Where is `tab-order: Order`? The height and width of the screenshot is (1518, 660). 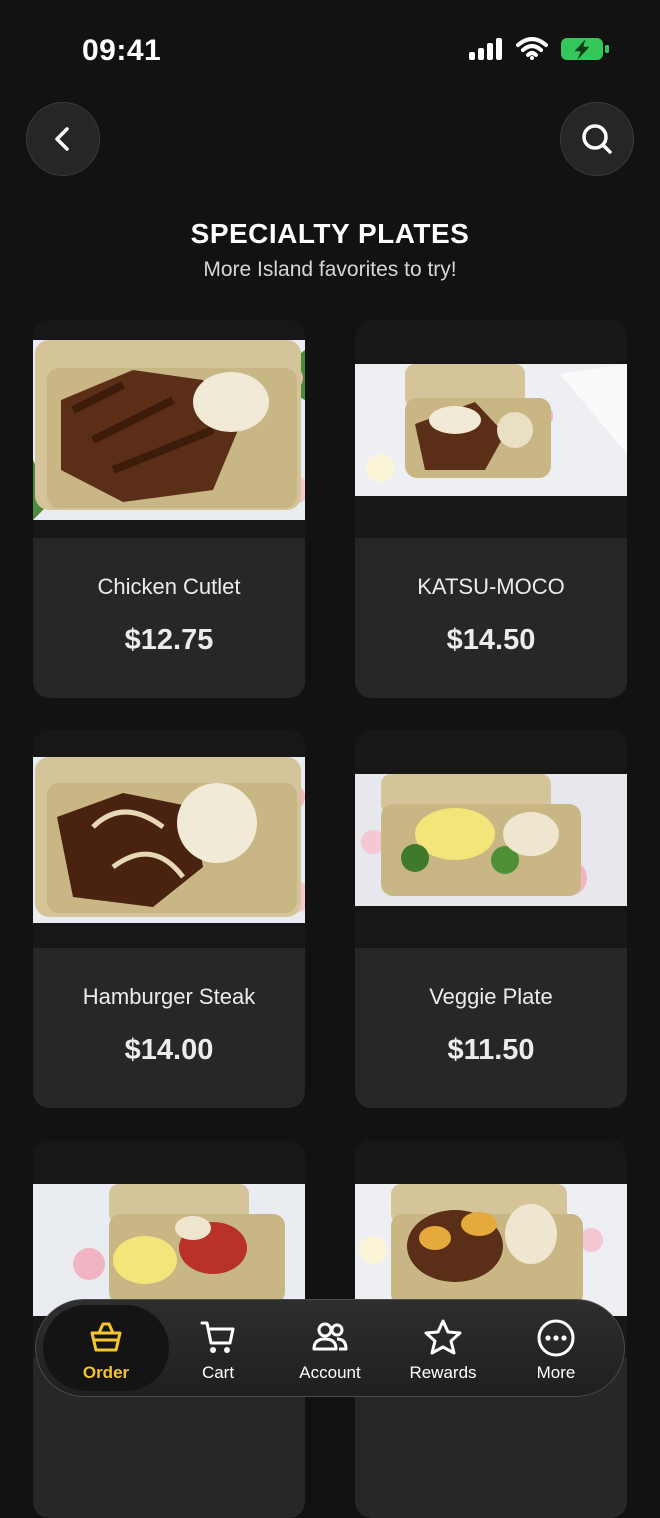 tab-order: Order is located at coordinates (106, 1348).